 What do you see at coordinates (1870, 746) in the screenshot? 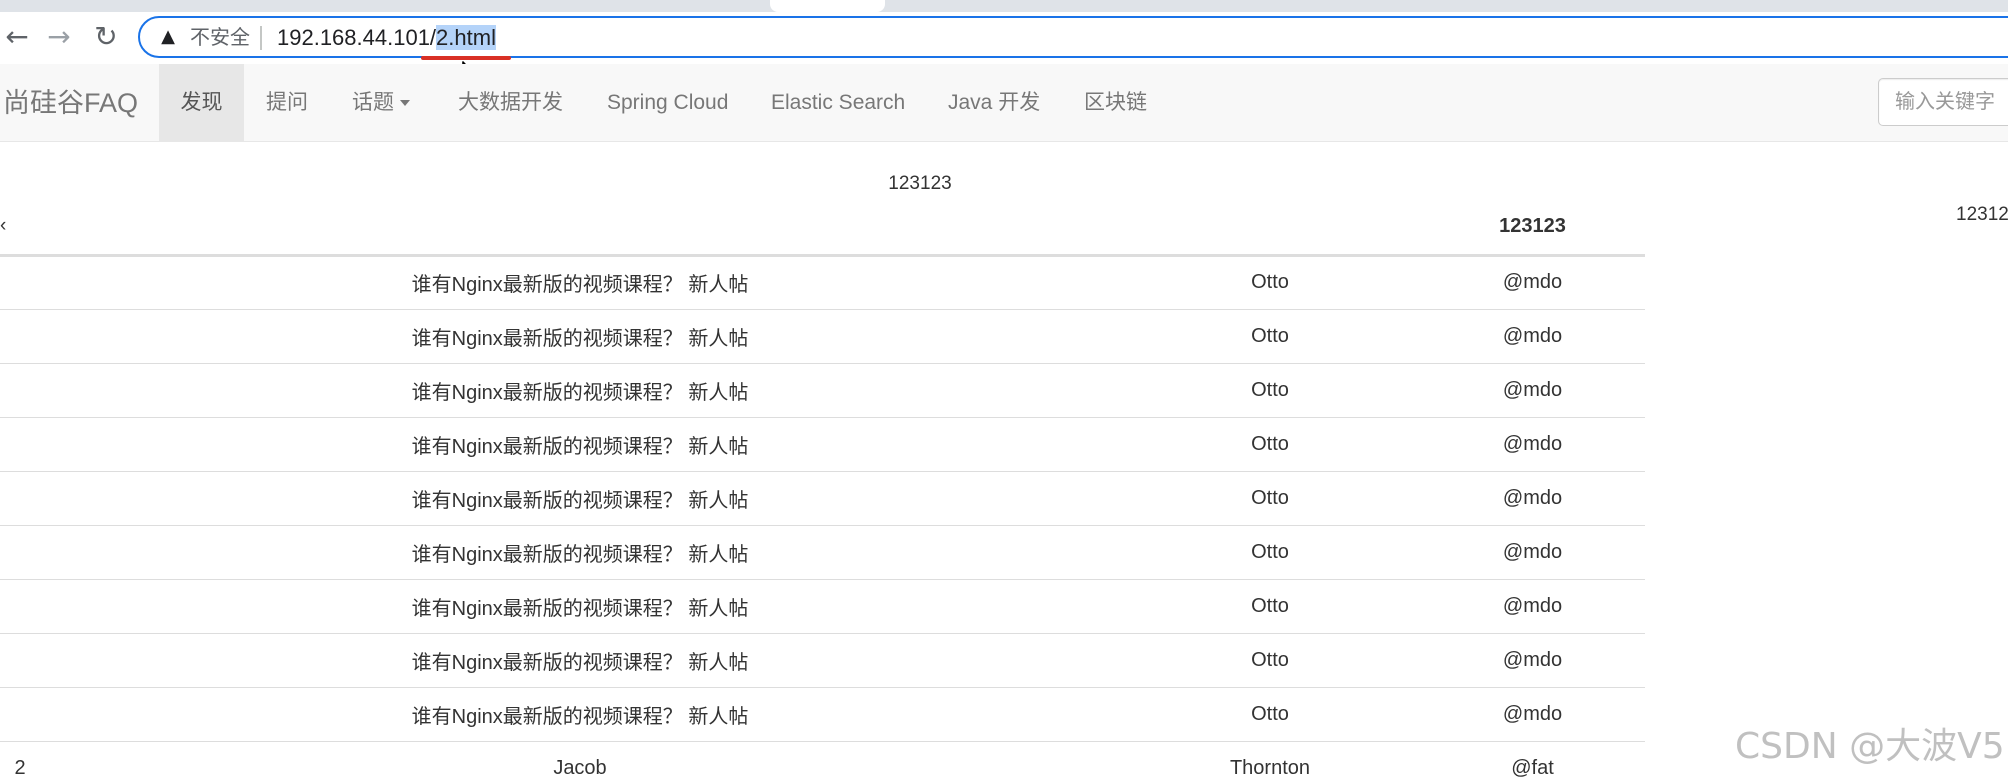
I see `watermark: CSDN @大波V5` at bounding box center [1870, 746].